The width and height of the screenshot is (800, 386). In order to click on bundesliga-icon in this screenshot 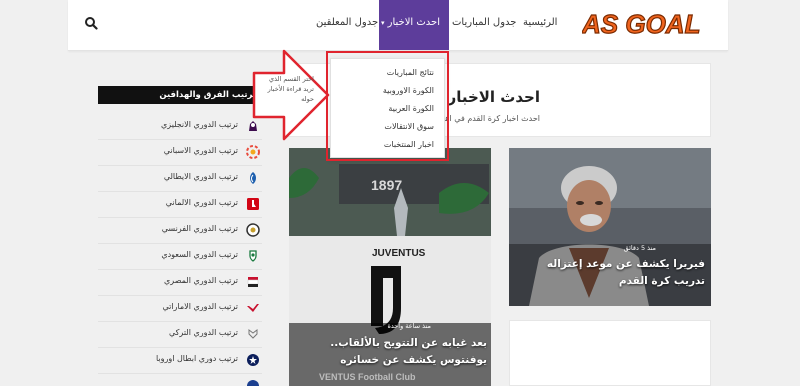, I will do `click(253, 204)`.